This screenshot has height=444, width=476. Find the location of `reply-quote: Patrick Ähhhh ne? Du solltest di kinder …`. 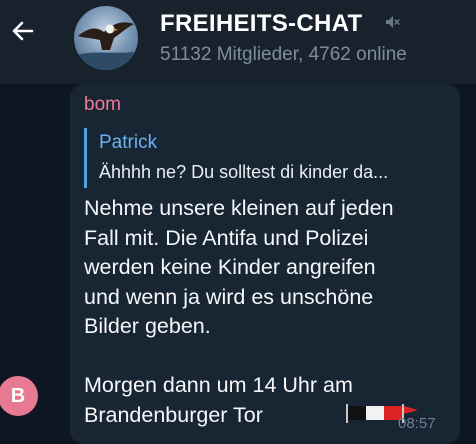

reply-quote: Patrick Ähhhh ne? Du solltest di kinder … is located at coordinates (265, 158).